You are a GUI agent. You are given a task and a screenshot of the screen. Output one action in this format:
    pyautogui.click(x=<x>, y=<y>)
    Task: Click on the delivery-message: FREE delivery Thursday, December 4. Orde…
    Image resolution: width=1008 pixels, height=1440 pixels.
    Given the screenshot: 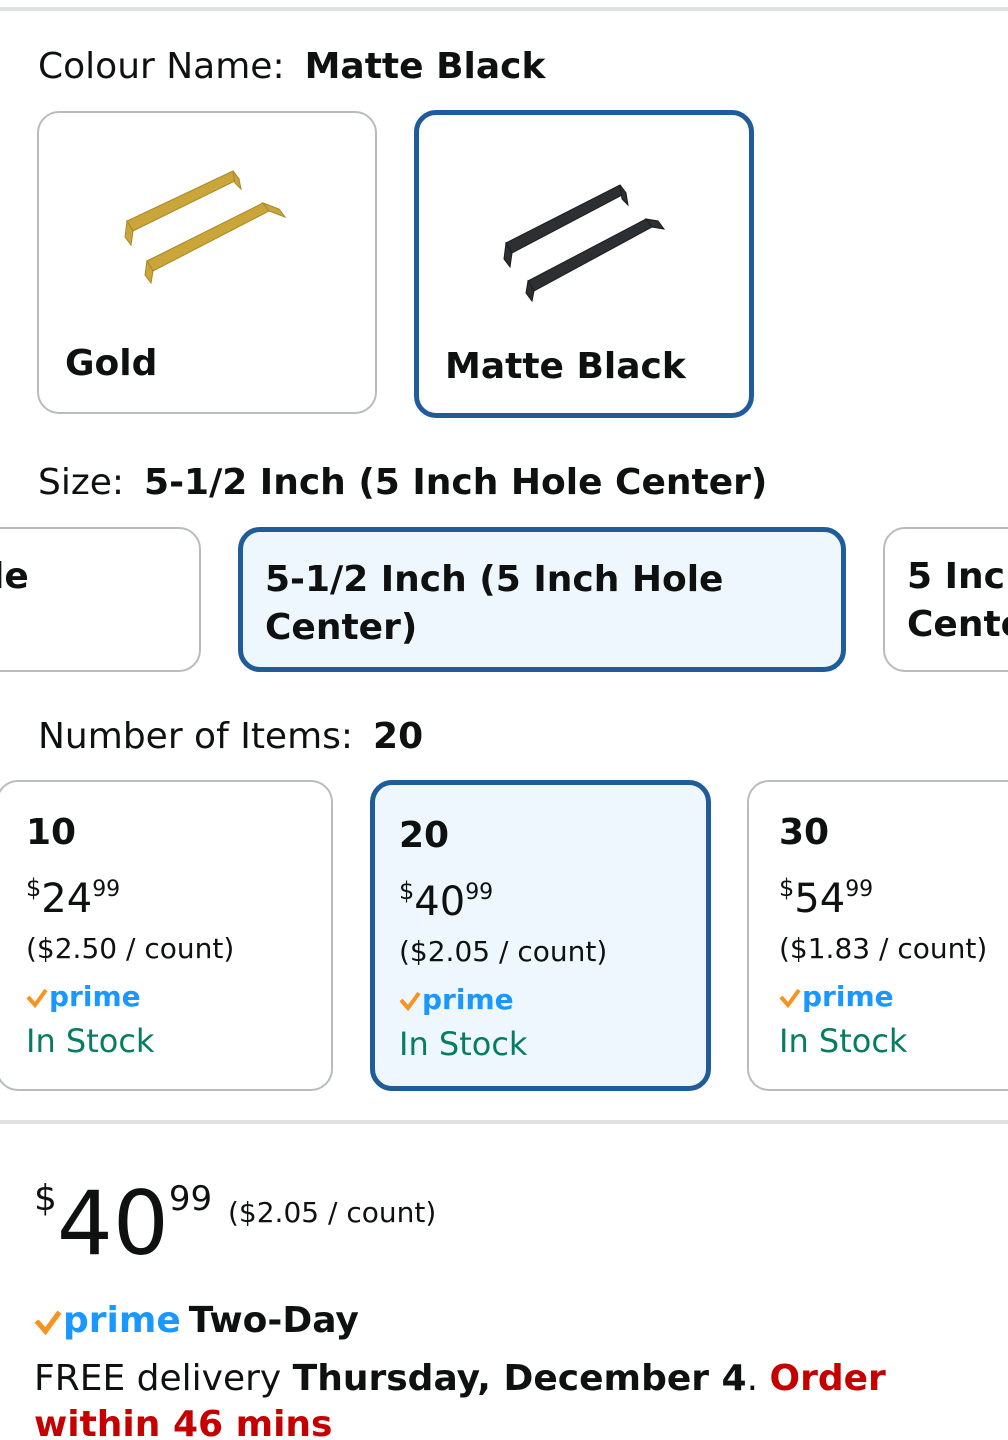 What is the action you would take?
    pyautogui.click(x=514, y=1398)
    